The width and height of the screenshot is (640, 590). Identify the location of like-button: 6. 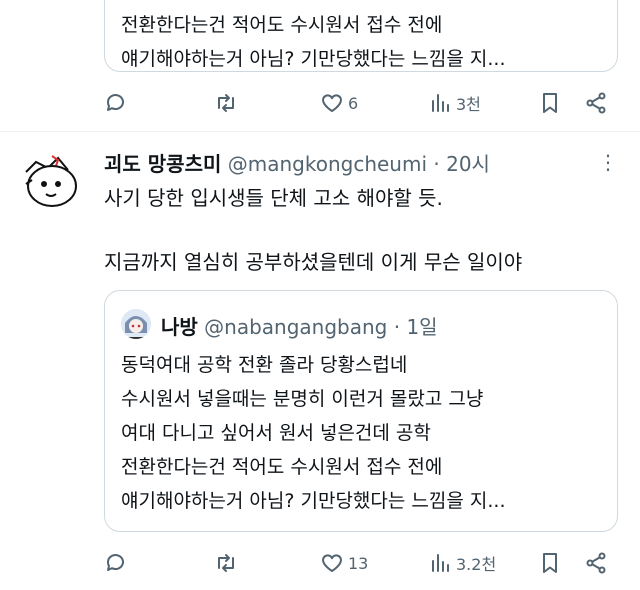
(339, 103).